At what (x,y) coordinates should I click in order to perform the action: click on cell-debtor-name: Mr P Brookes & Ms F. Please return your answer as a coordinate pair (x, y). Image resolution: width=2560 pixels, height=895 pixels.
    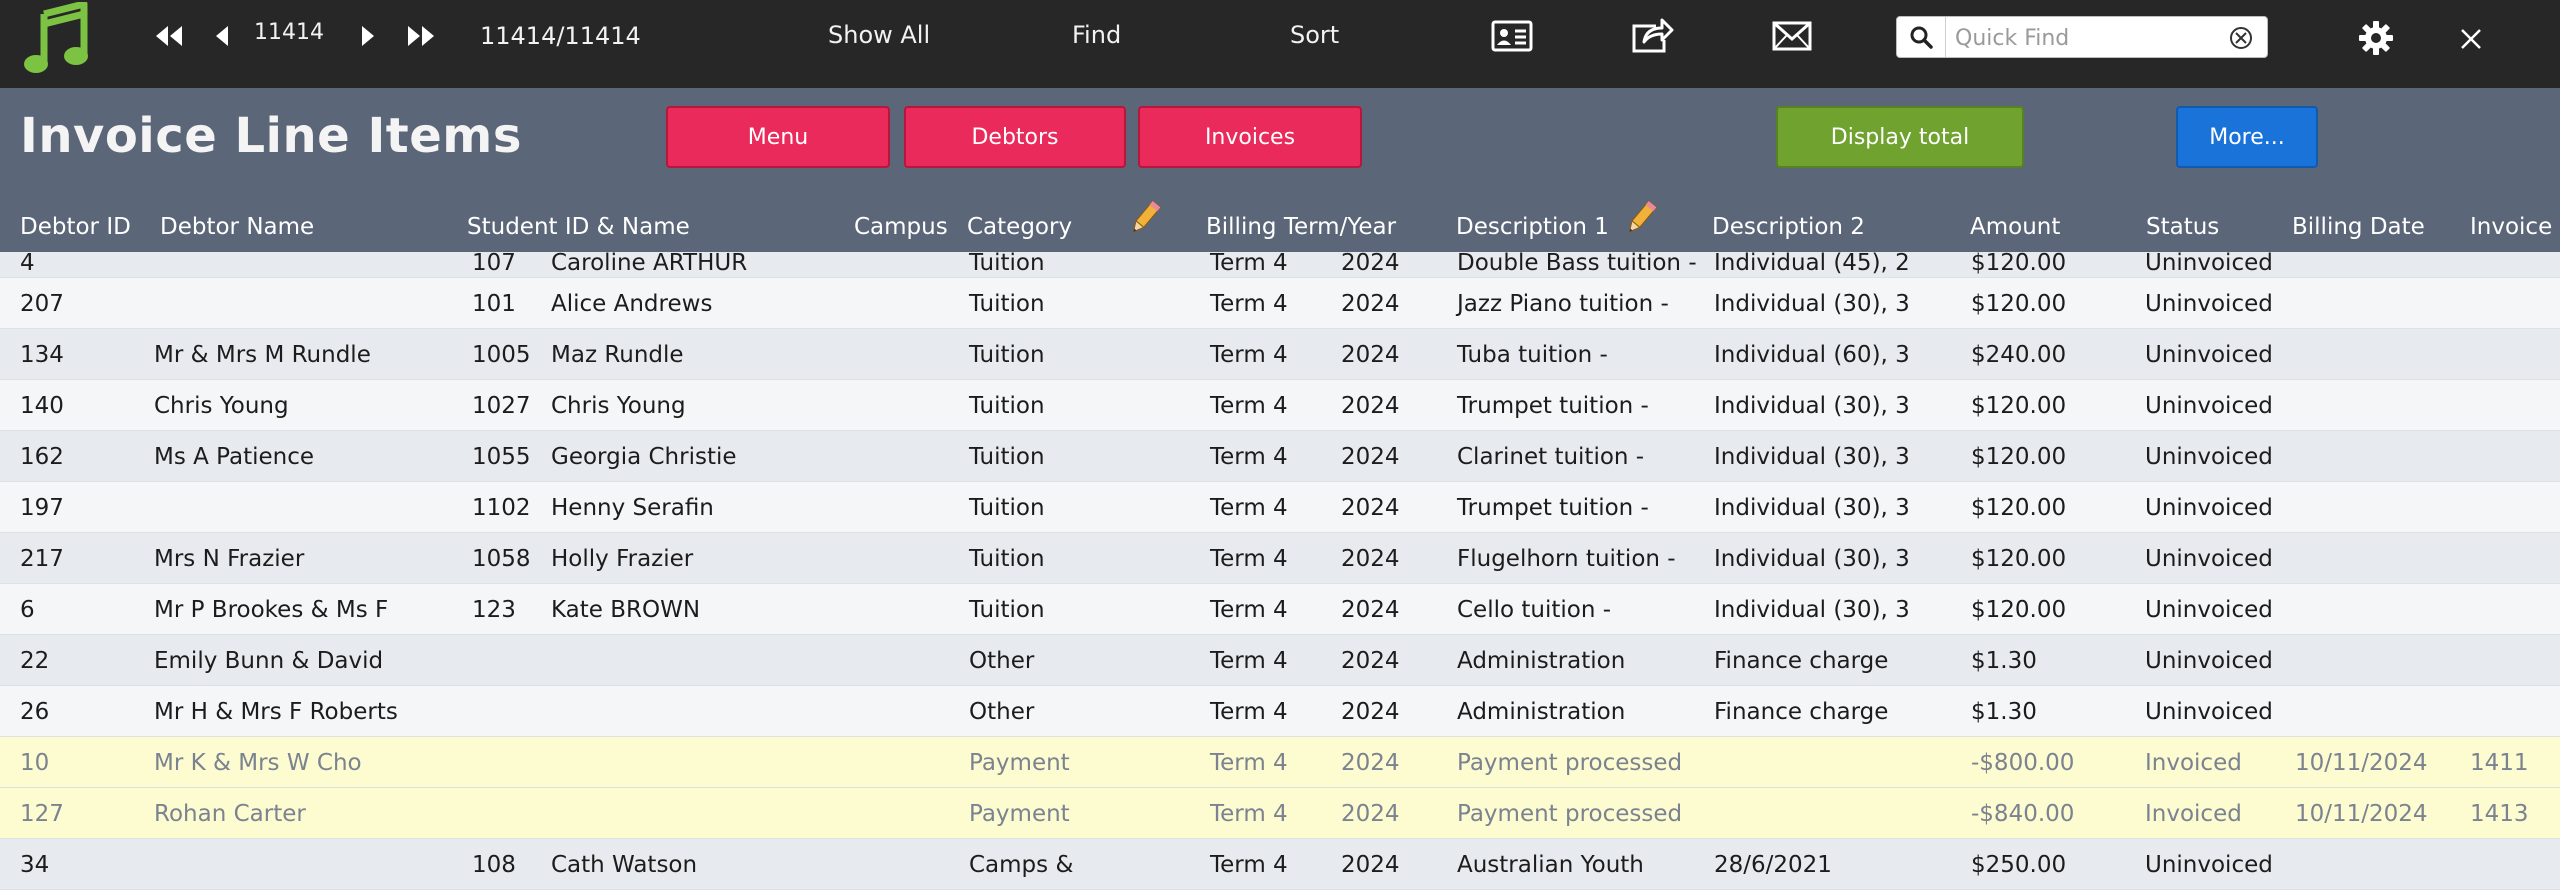
    Looking at the image, I should click on (271, 610).